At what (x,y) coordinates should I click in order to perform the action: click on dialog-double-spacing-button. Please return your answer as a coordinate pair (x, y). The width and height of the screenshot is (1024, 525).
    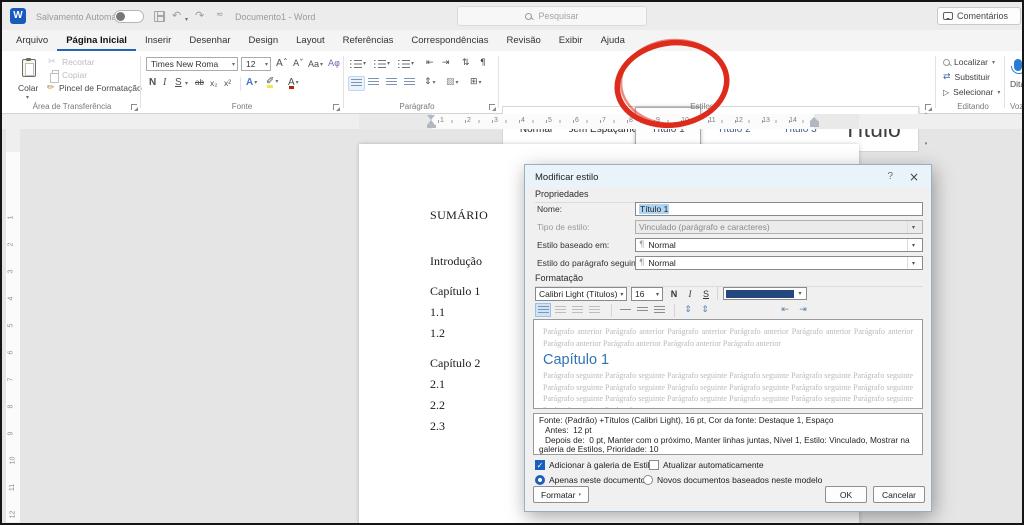
    Looking at the image, I should click on (659, 310).